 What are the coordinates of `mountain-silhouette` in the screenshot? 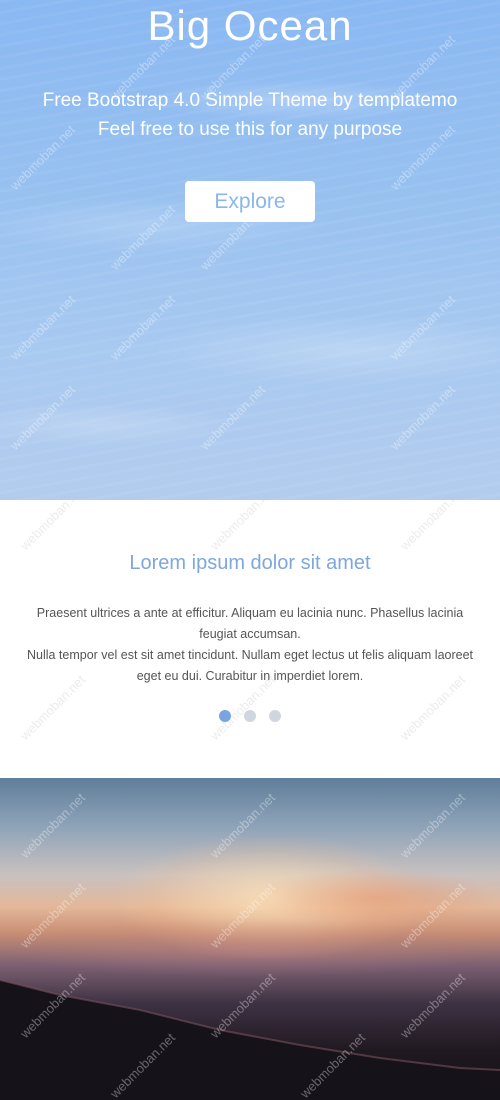 It's located at (250, 1039).